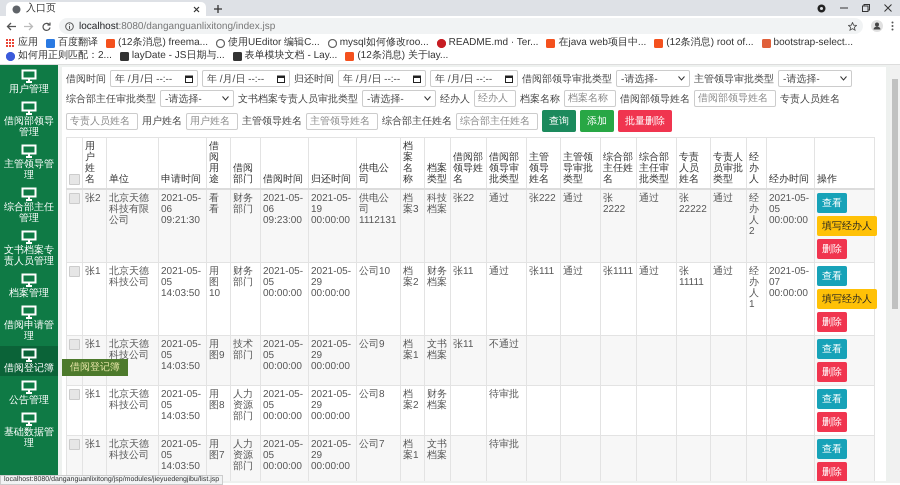 This screenshot has width=900, height=485. I want to click on table-cell: 看看, so click(218, 225).